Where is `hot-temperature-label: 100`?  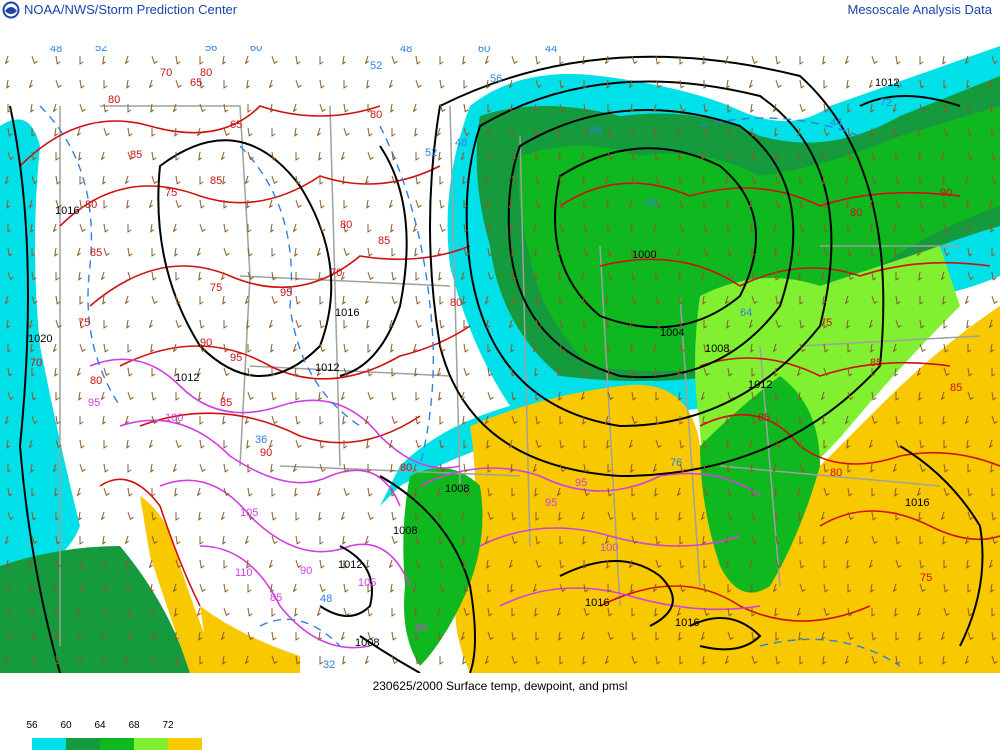 hot-temperature-label: 100 is located at coordinates (609, 548).